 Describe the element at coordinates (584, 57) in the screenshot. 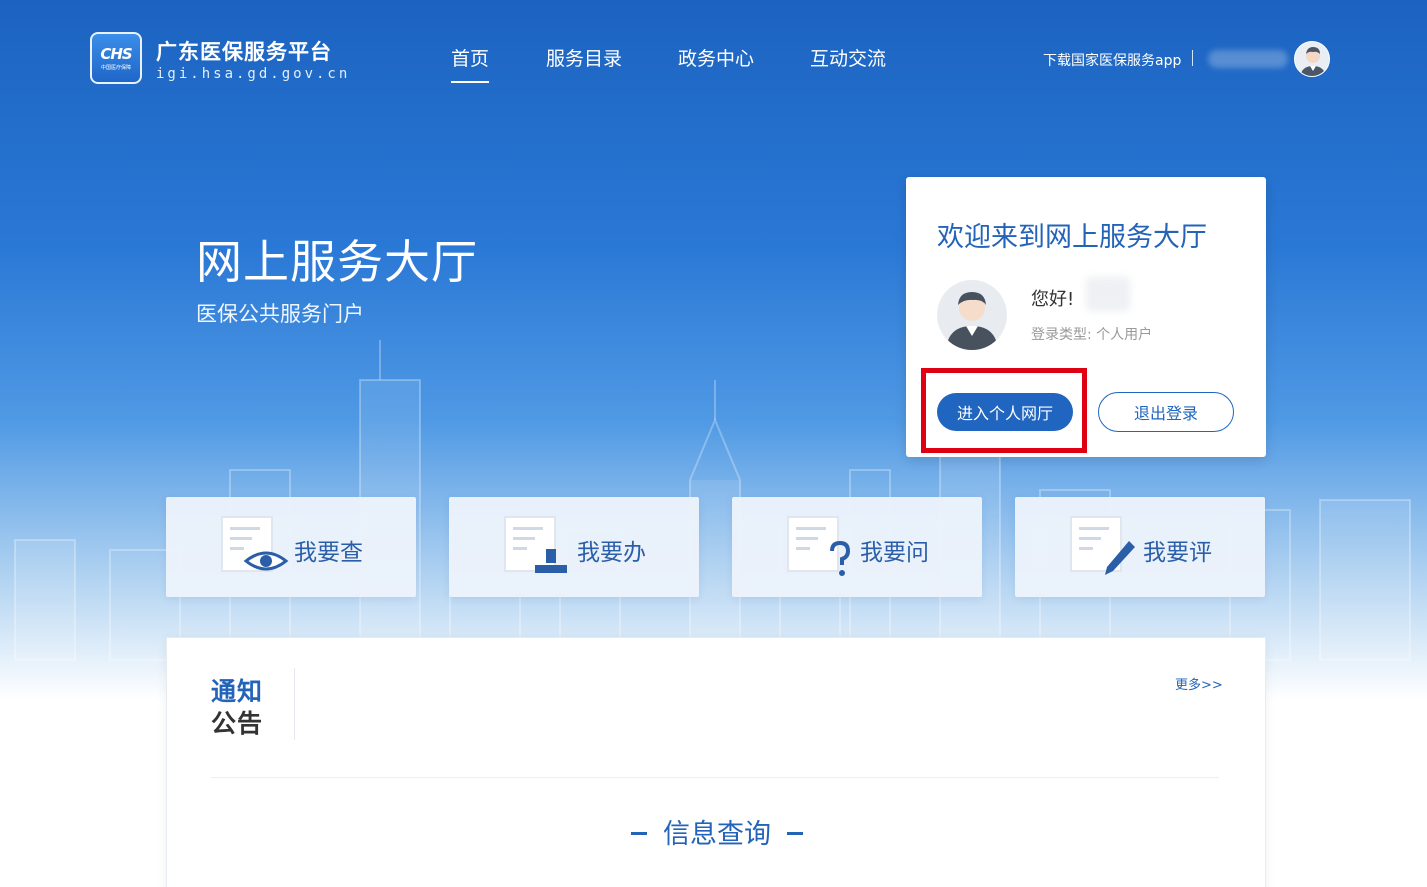

I see `nav-service-catalog: 服务目录` at that location.